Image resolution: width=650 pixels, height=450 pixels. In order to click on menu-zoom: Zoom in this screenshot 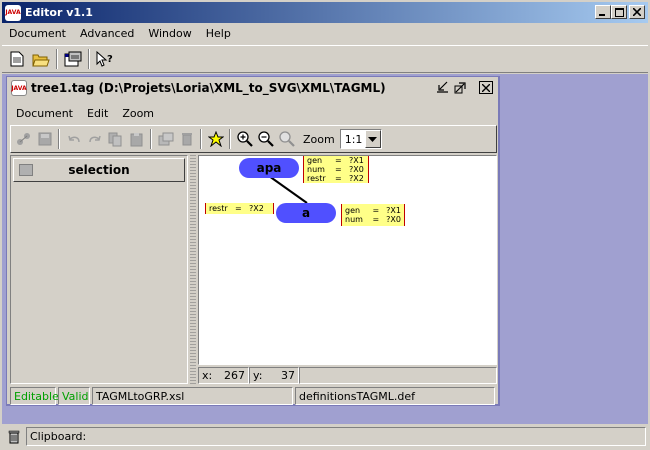, I will do `click(138, 113)`.